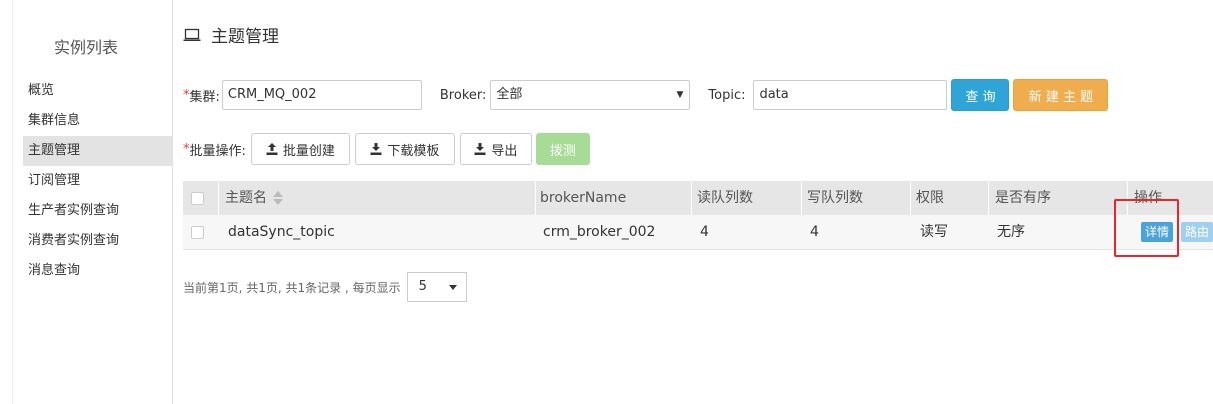 This screenshot has height=404, width=1213. Describe the element at coordinates (504, 151) in the screenshot. I see `export-label: 导出` at that location.